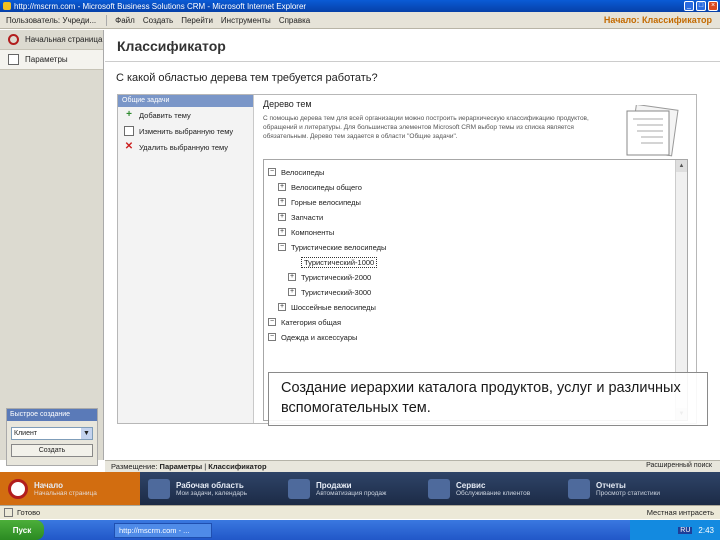 This screenshot has width=720, height=540. What do you see at coordinates (706, 530) in the screenshot?
I see `clock: 2:43` at bounding box center [706, 530].